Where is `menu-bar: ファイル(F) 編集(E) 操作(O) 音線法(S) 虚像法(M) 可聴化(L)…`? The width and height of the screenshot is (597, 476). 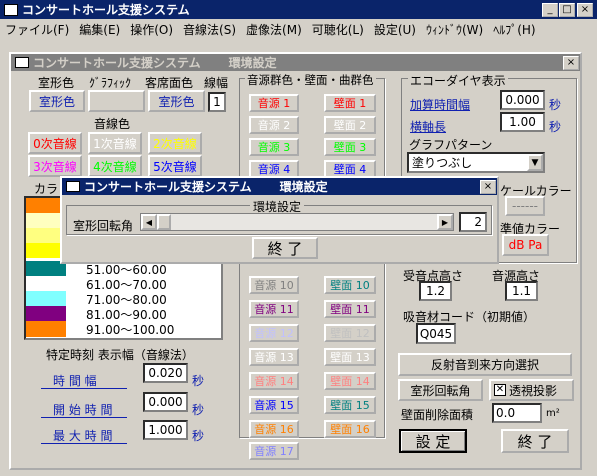 menu-bar: ファイル(F) 編集(E) 操作(O) 音線法(S) 虚像法(M) 可聴化(L)… is located at coordinates (298, 29).